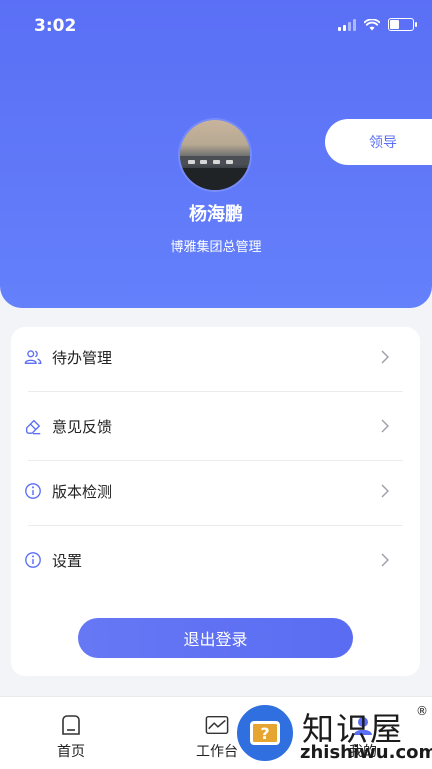 The image size is (432, 769). What do you see at coordinates (204, 357) in the screenshot?
I see `menu-item-todo: 待办管理` at bounding box center [204, 357].